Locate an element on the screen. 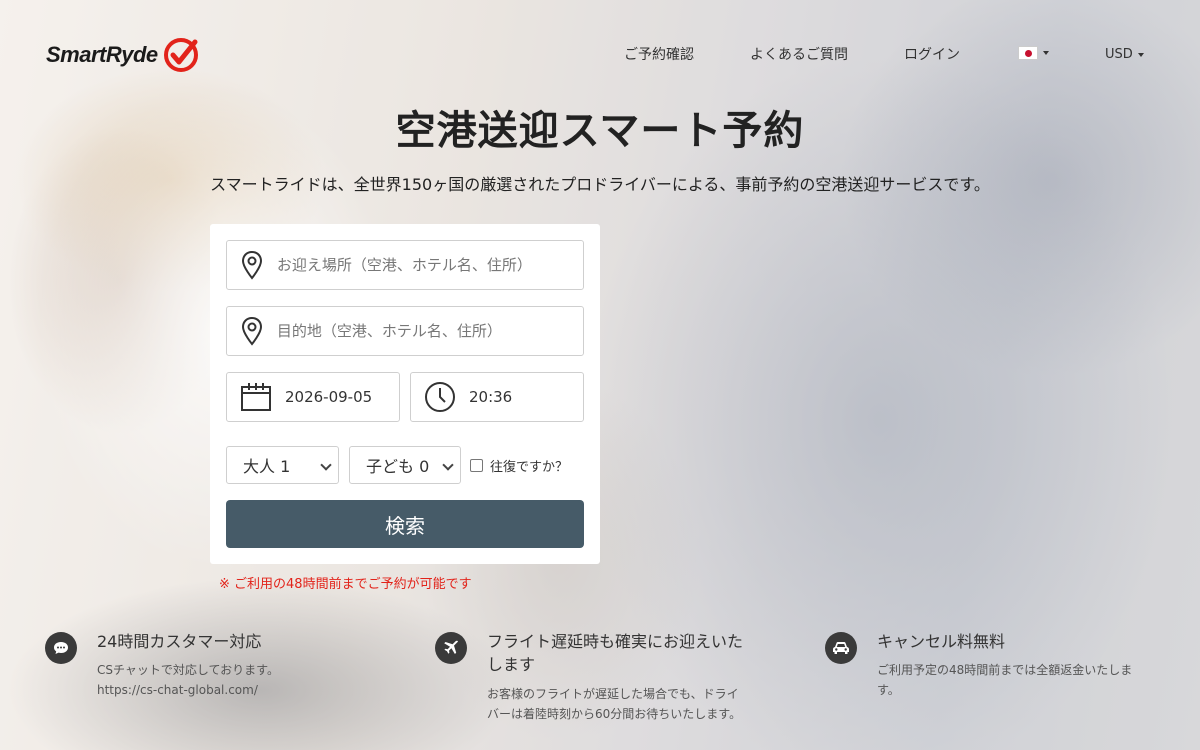  nav-faq: よくあるご質問 is located at coordinates (799, 54).